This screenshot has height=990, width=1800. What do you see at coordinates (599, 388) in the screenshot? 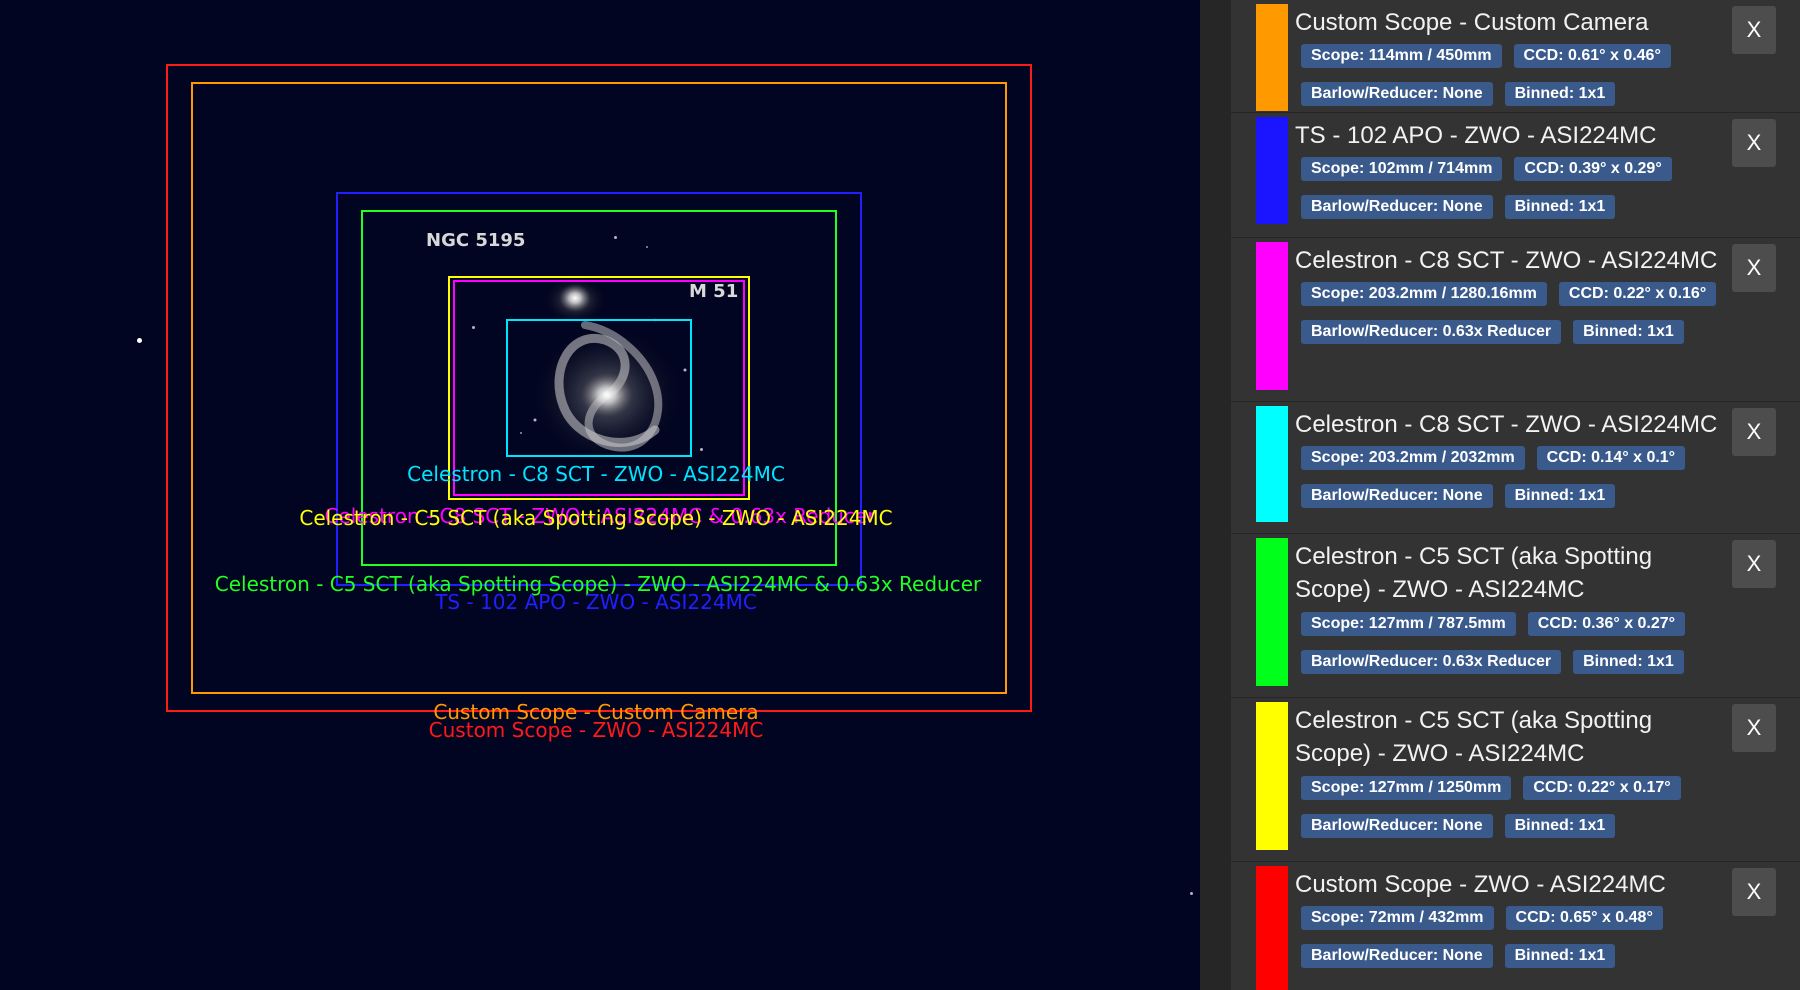
I see `fov-rect-c8` at bounding box center [599, 388].